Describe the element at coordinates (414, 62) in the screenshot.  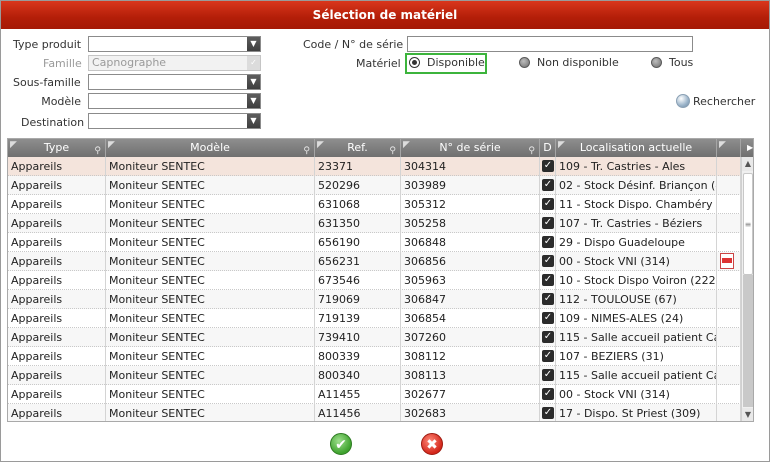
I see `radio-checked-icon` at that location.